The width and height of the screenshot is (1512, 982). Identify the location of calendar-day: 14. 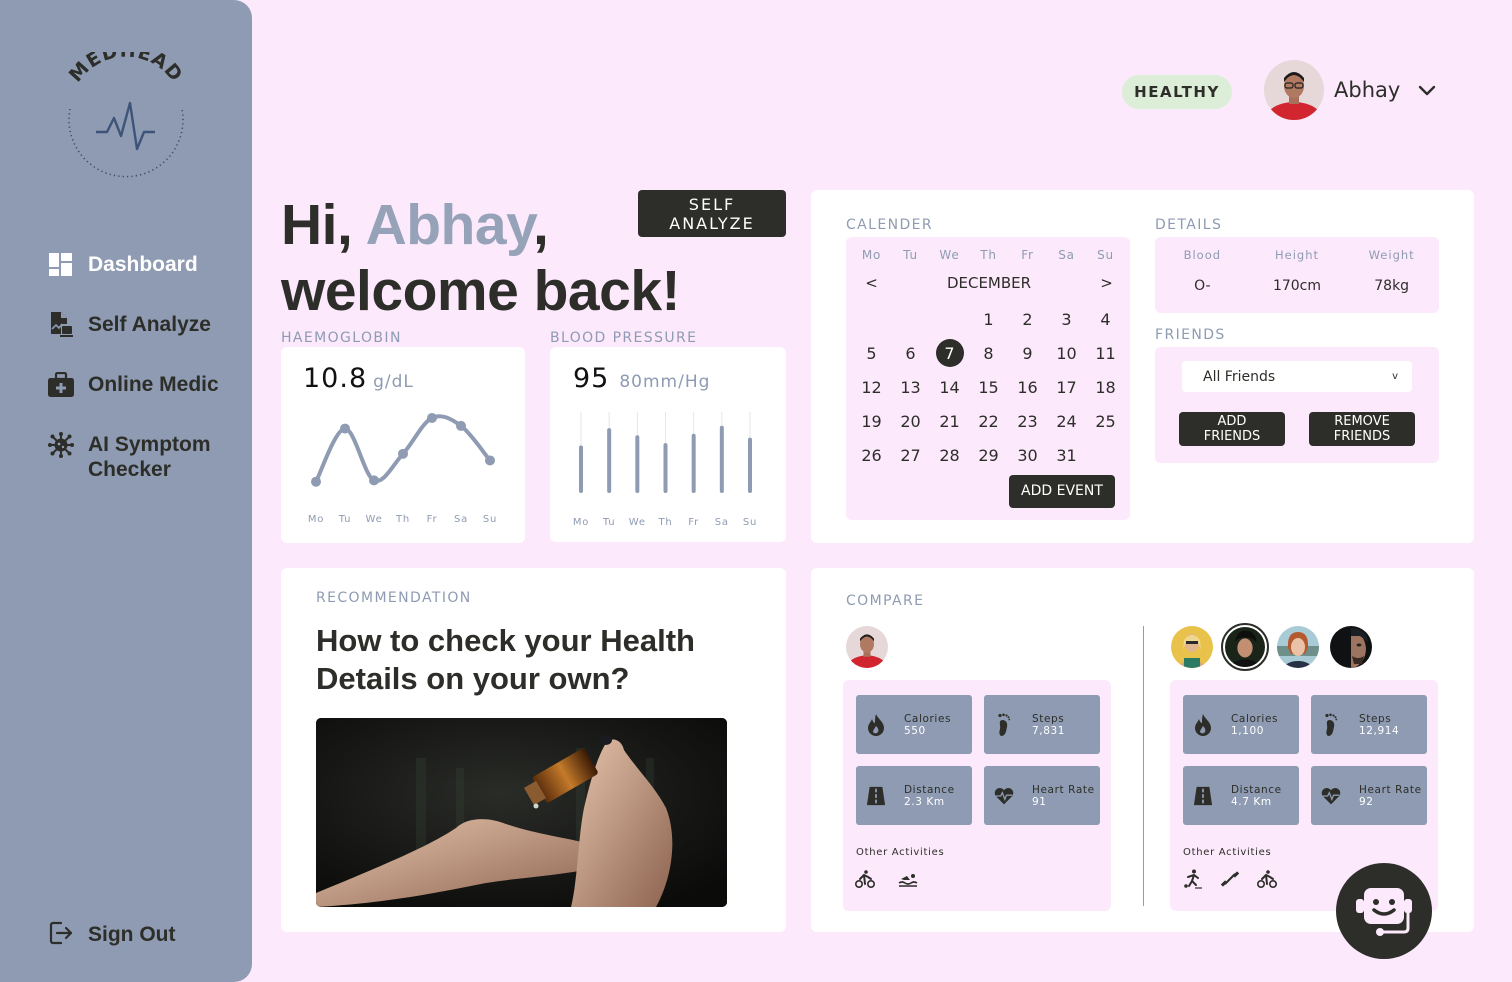
(949, 387).